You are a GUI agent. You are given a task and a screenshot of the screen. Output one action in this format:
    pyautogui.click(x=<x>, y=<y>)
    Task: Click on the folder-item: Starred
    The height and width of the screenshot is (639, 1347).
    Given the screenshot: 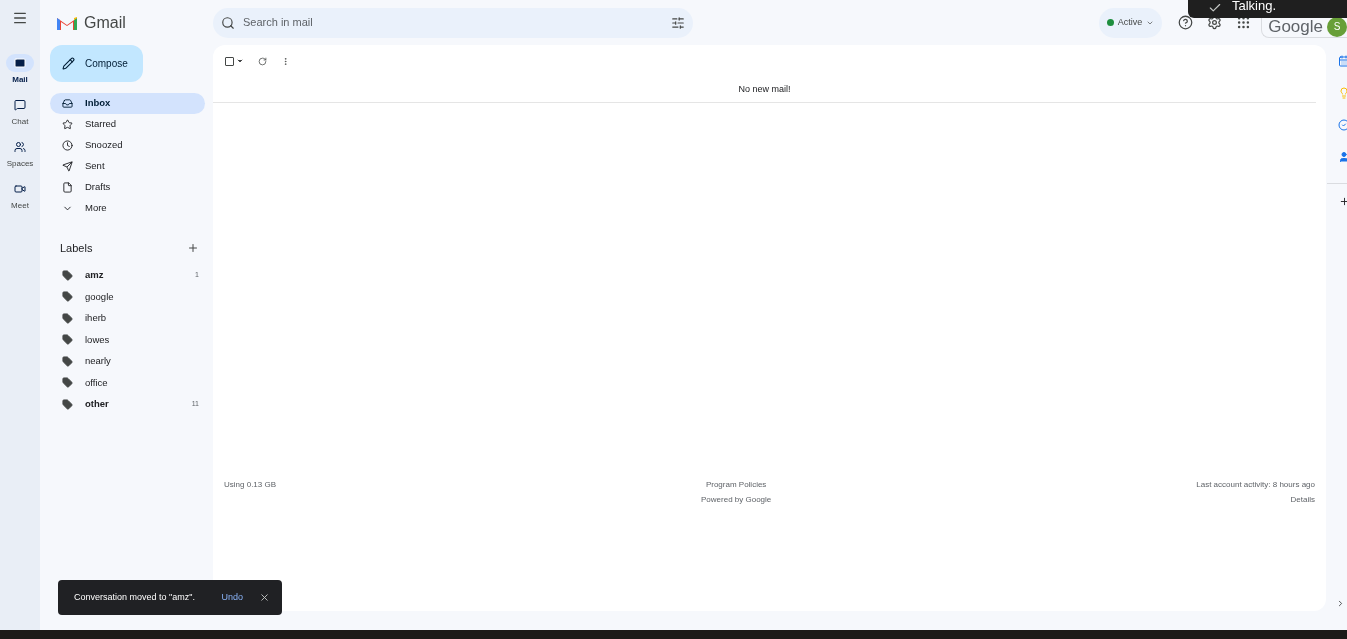 What is the action you would take?
    pyautogui.click(x=127, y=124)
    